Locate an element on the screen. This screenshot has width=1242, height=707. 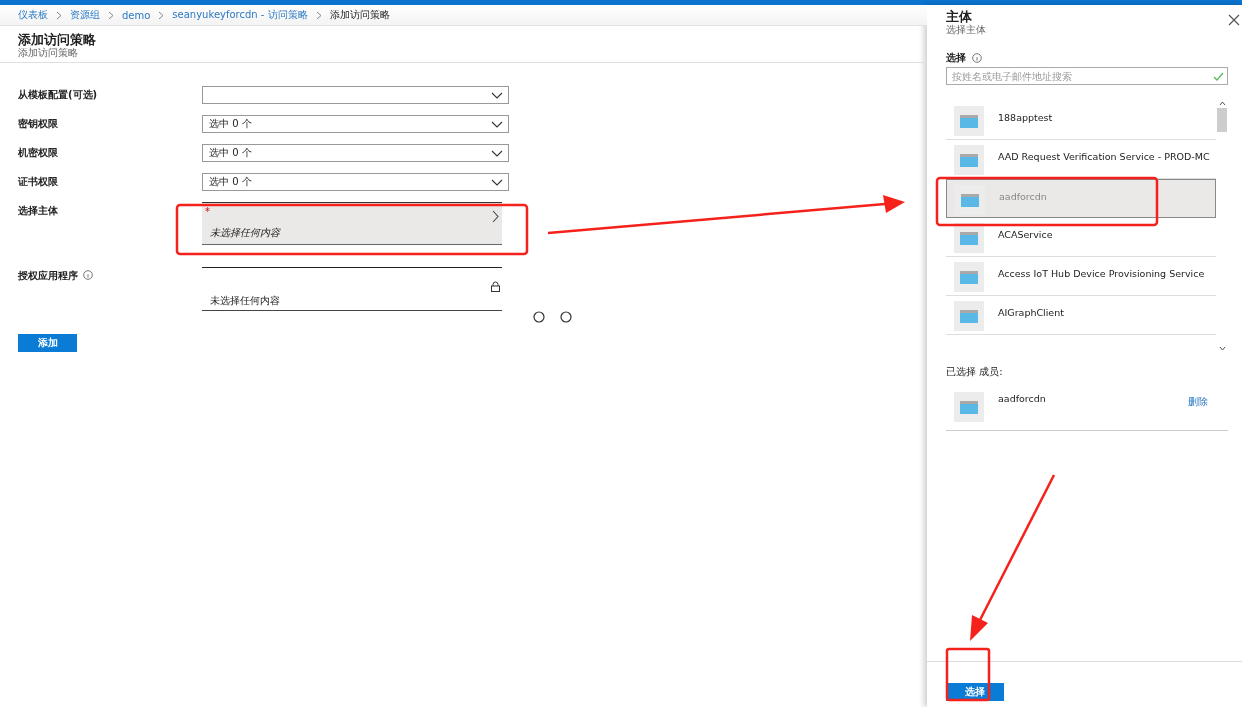
search-label: 选择 is located at coordinates (956, 58).